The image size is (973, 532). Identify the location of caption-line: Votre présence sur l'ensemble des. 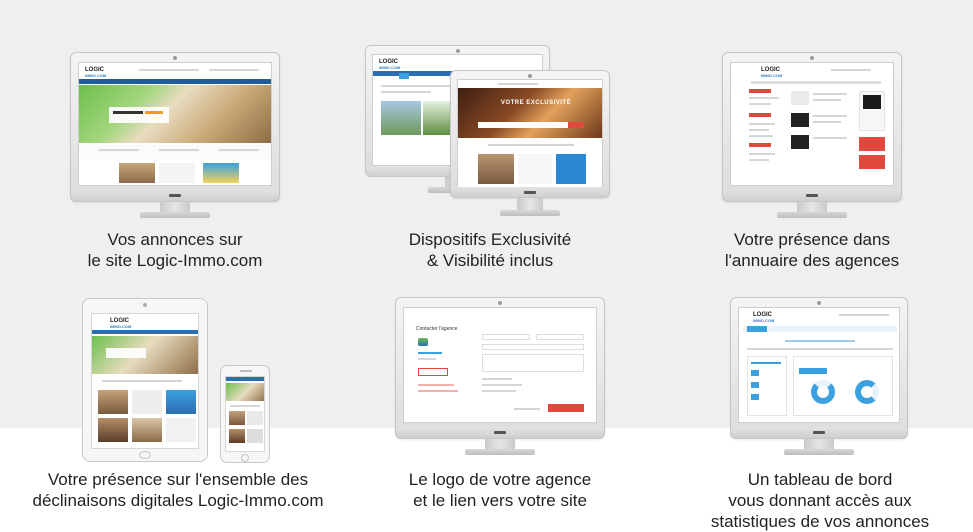
(178, 479).